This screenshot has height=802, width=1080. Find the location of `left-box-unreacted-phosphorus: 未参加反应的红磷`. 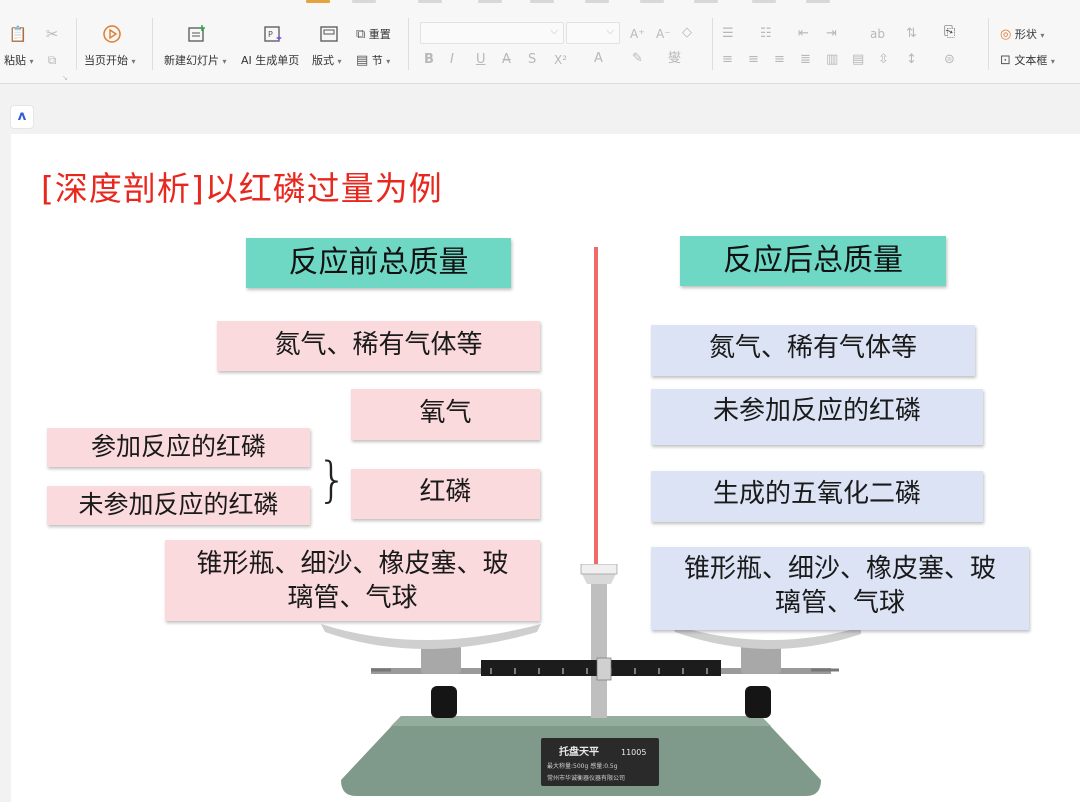

left-box-unreacted-phosphorus: 未参加反应的红磷 is located at coordinates (178, 505).